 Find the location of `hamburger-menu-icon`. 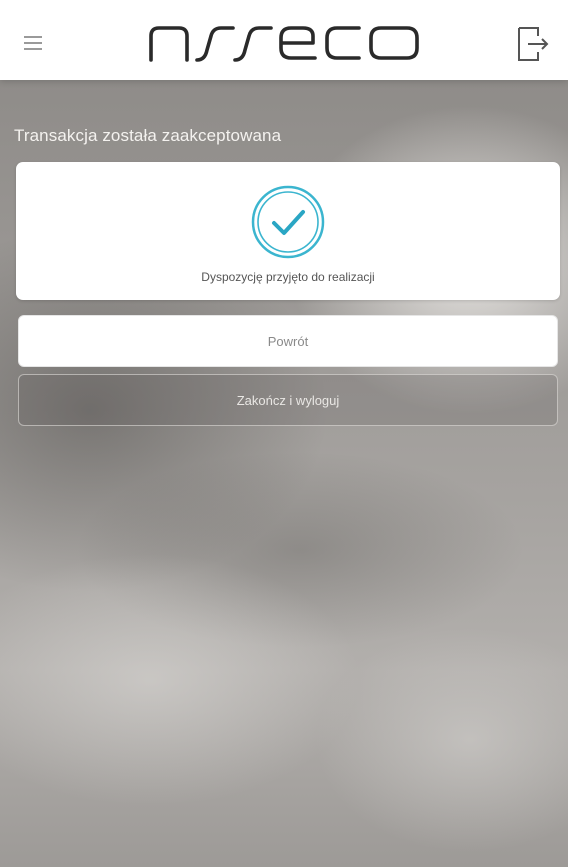

hamburger-menu-icon is located at coordinates (33, 43).